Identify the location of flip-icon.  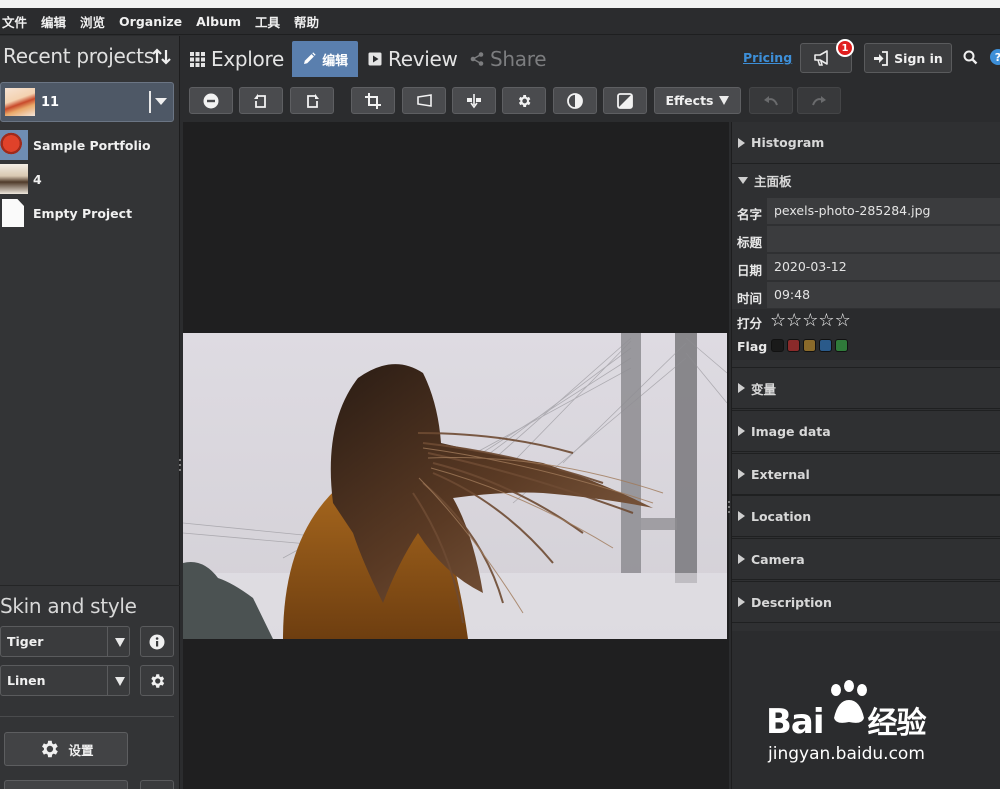
(474, 100).